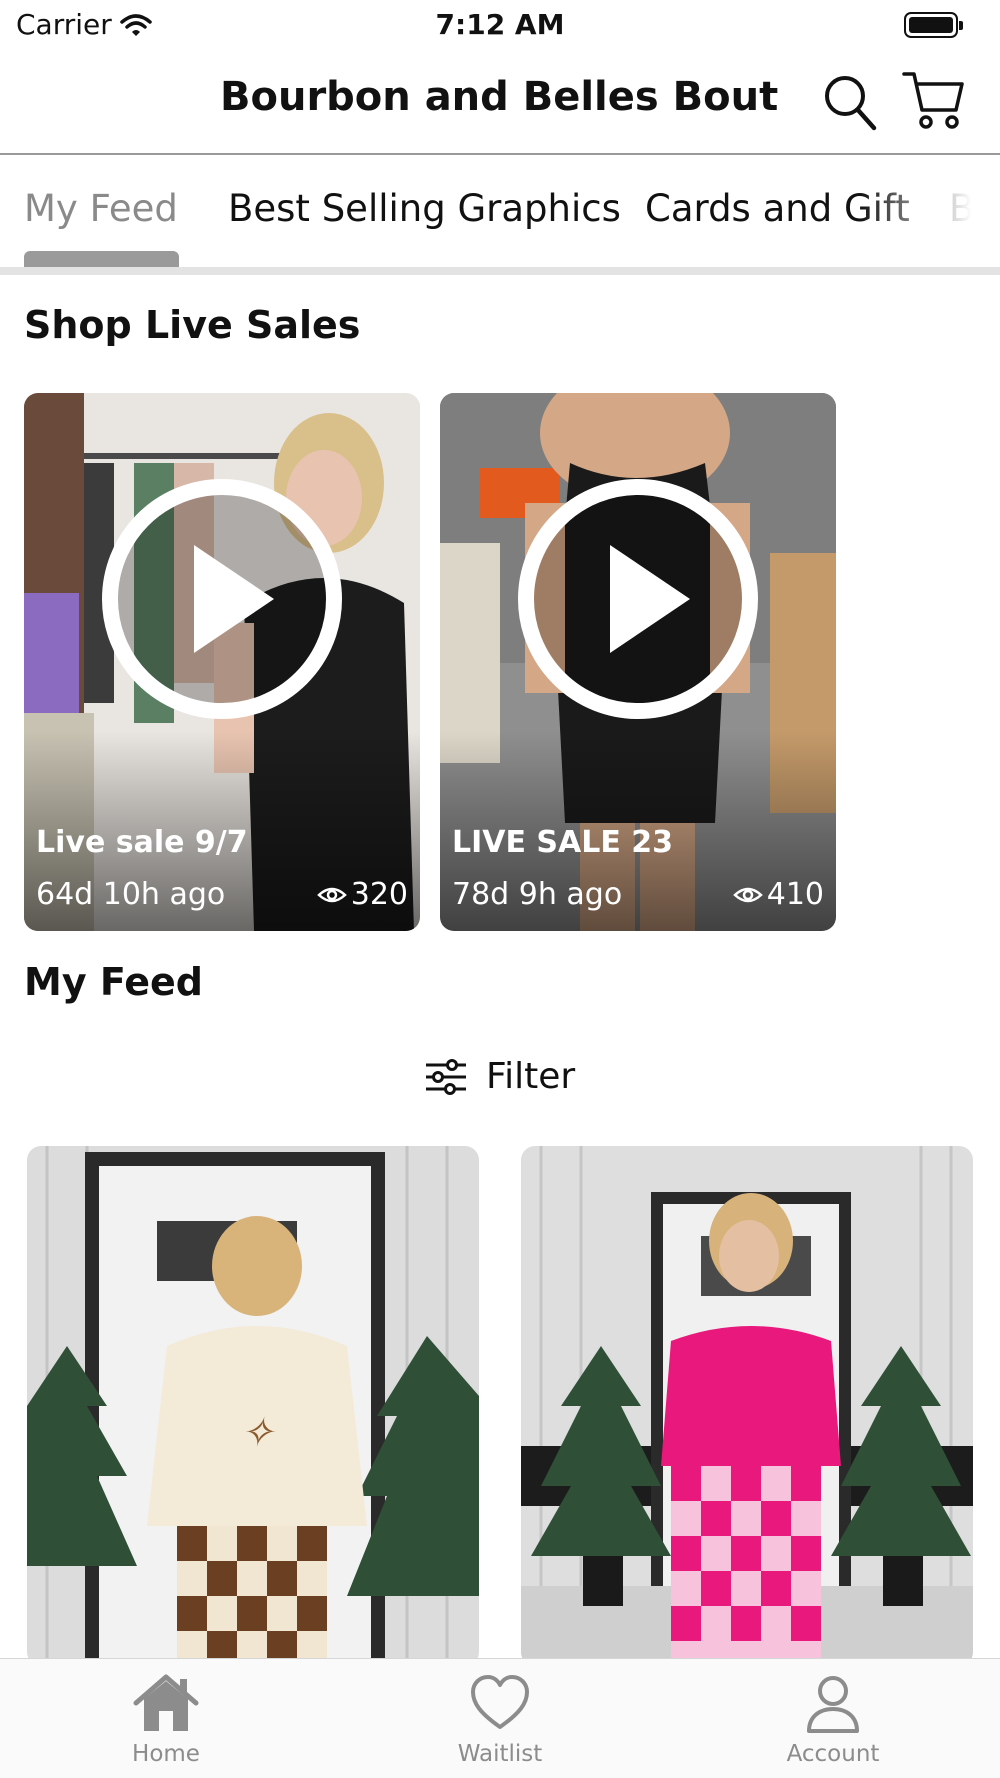  I want to click on view-count-value: 410, so click(795, 894).